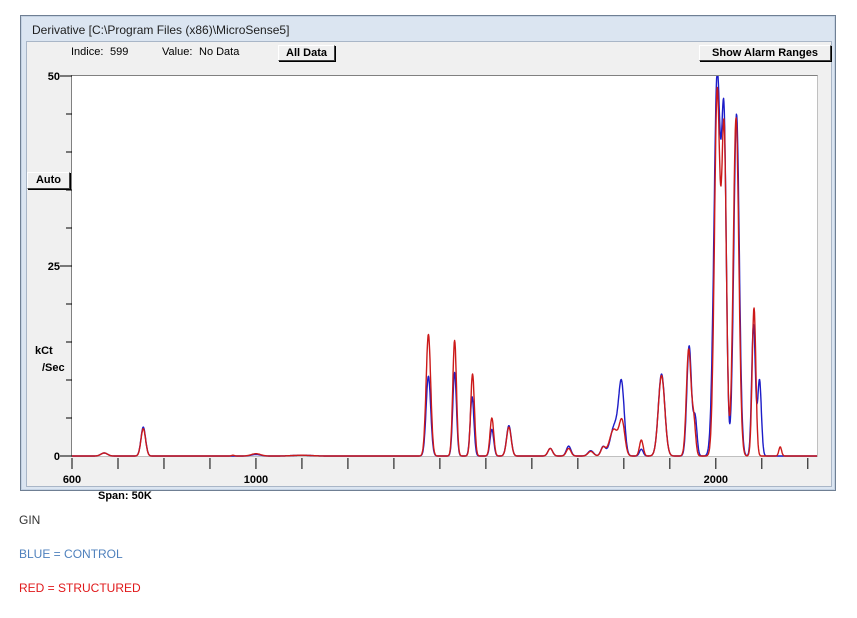 The height and width of the screenshot is (618, 857). I want to click on legend-control-label: BLUE = CONTROL, so click(71, 554).